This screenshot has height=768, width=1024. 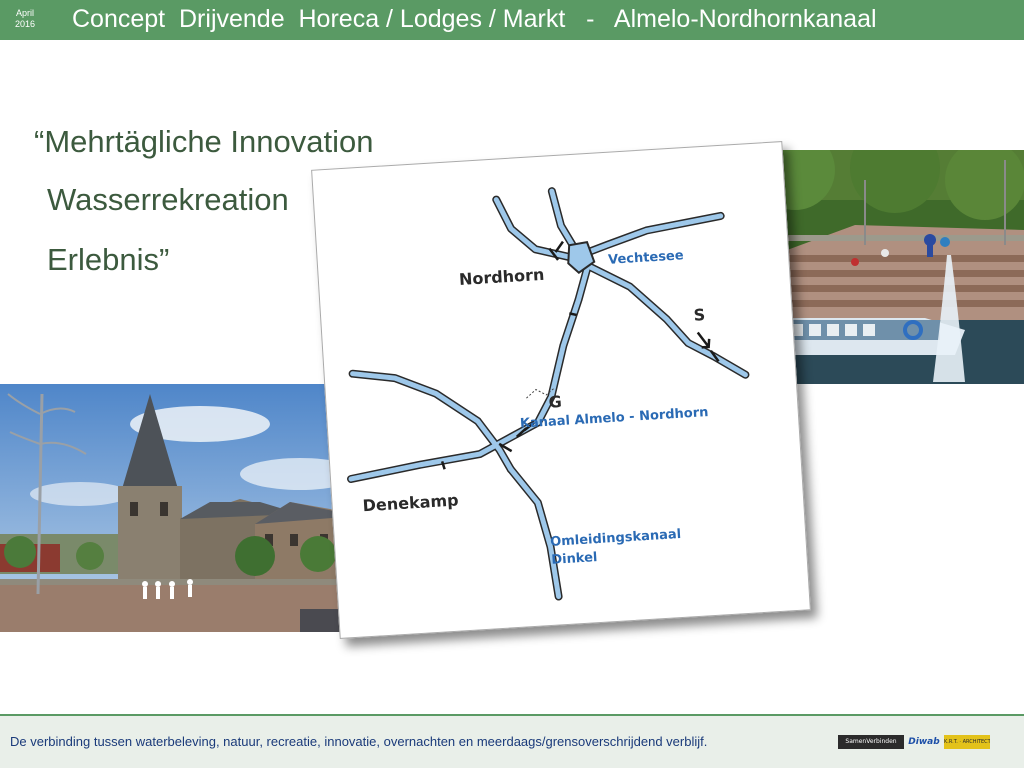 I want to click on logo-krt-architecten: K.R.T. · ARCHITECTEN, so click(x=967, y=742).